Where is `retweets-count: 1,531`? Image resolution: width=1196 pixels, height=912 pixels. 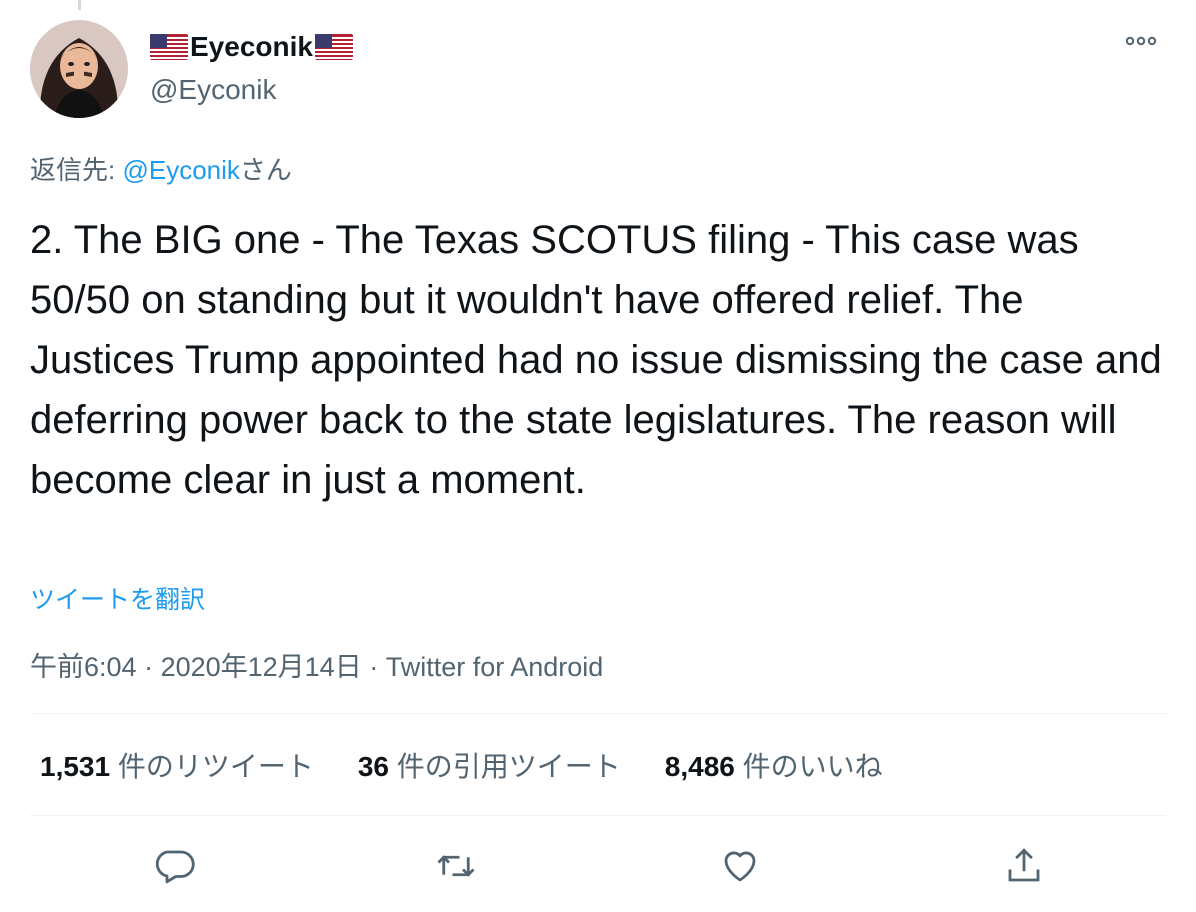 retweets-count: 1,531 is located at coordinates (75, 766).